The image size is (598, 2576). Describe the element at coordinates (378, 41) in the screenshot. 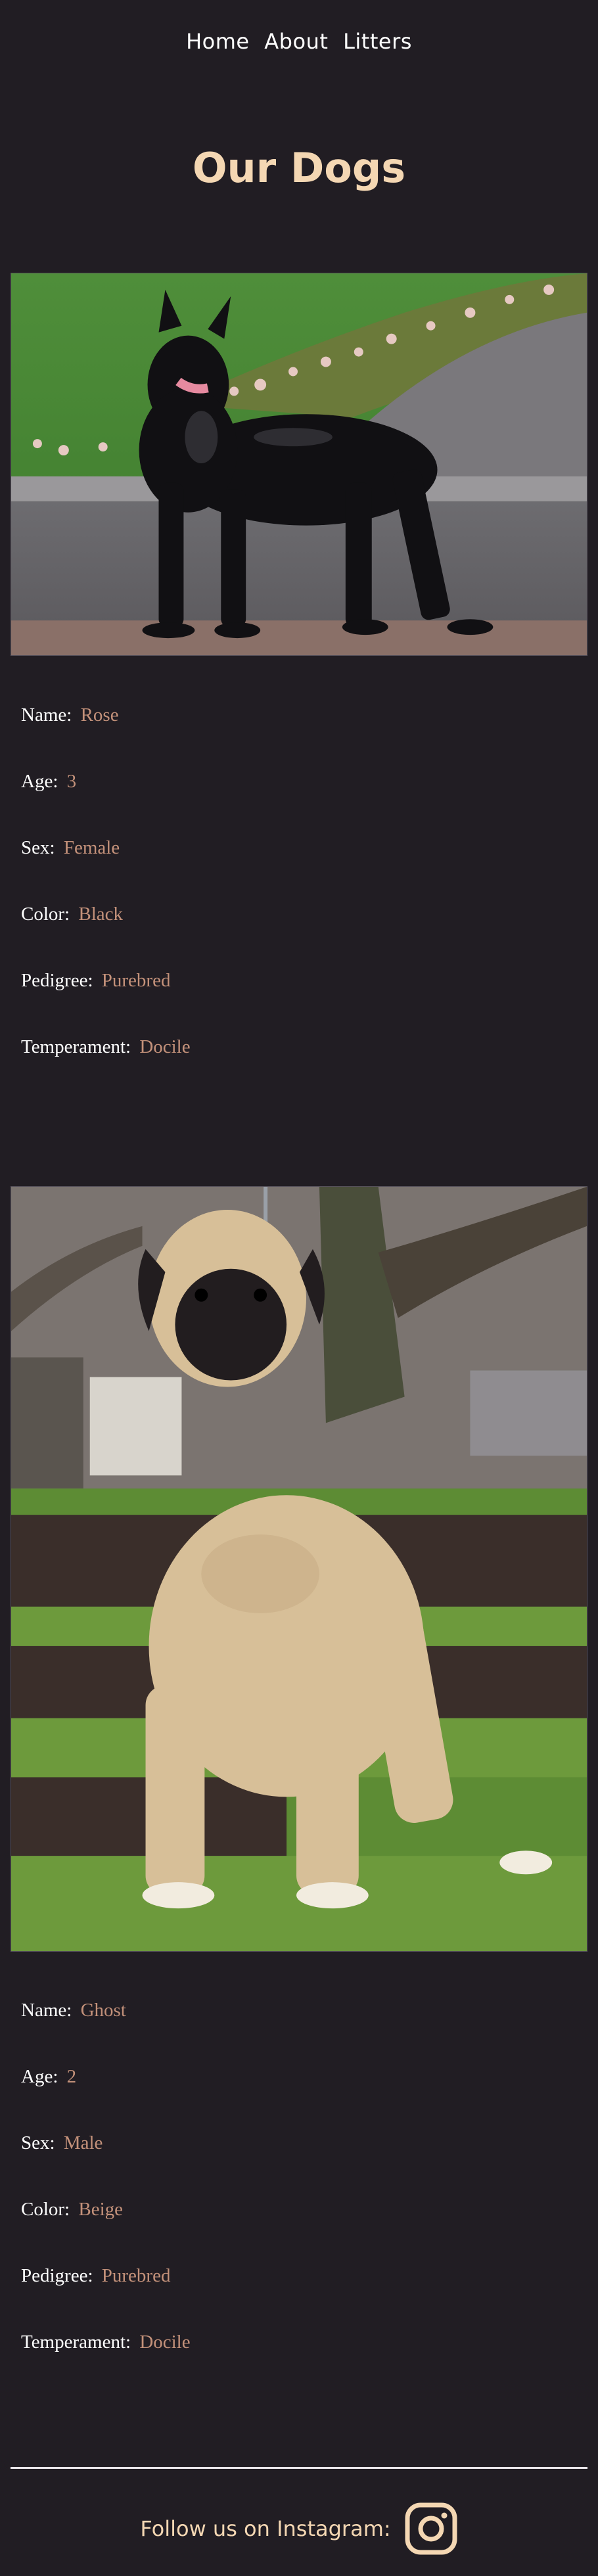

I see `nav-litters-link: Litters` at that location.